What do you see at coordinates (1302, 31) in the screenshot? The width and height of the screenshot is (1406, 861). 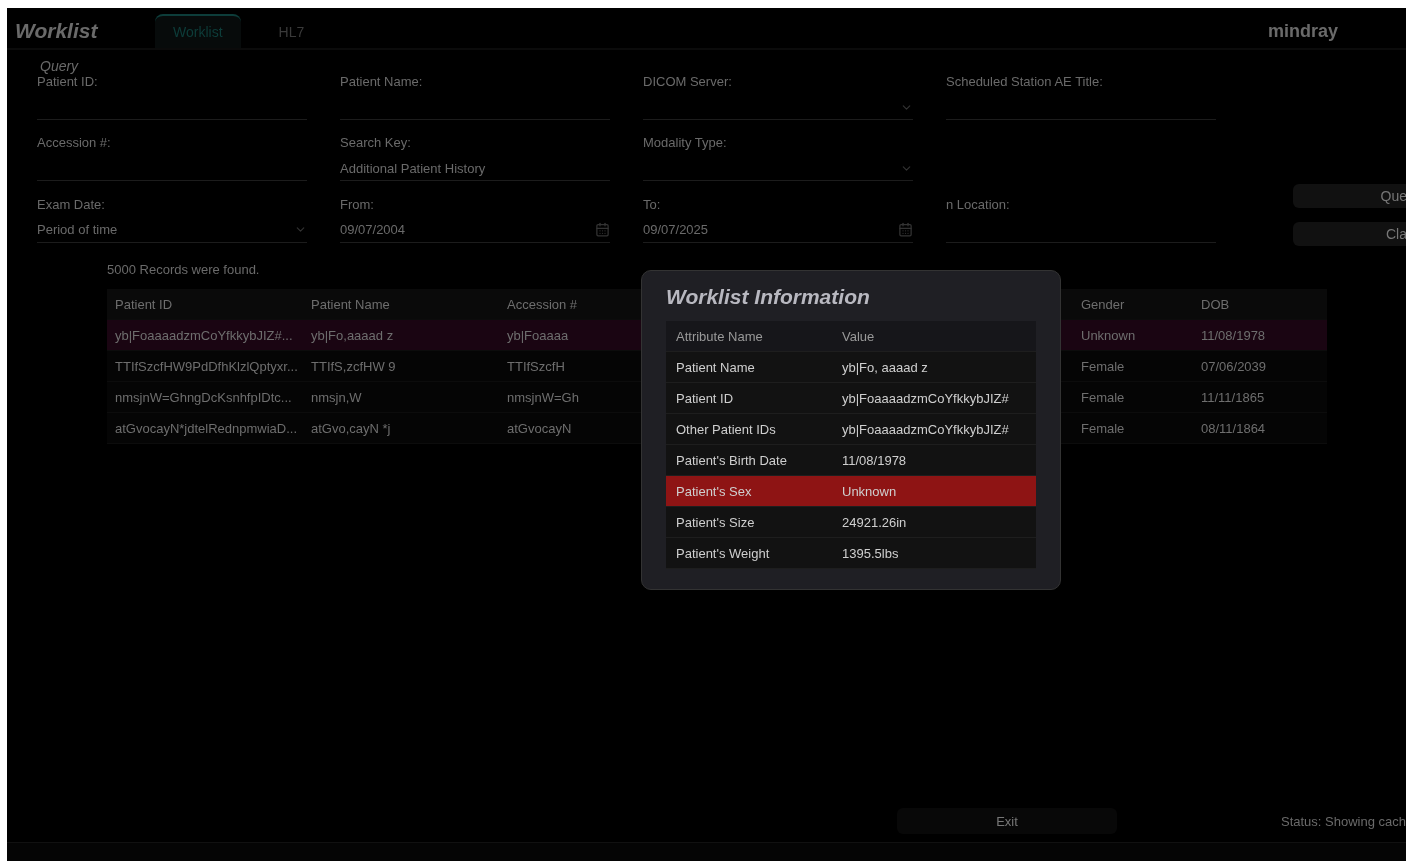 I see `logo: mindray` at bounding box center [1302, 31].